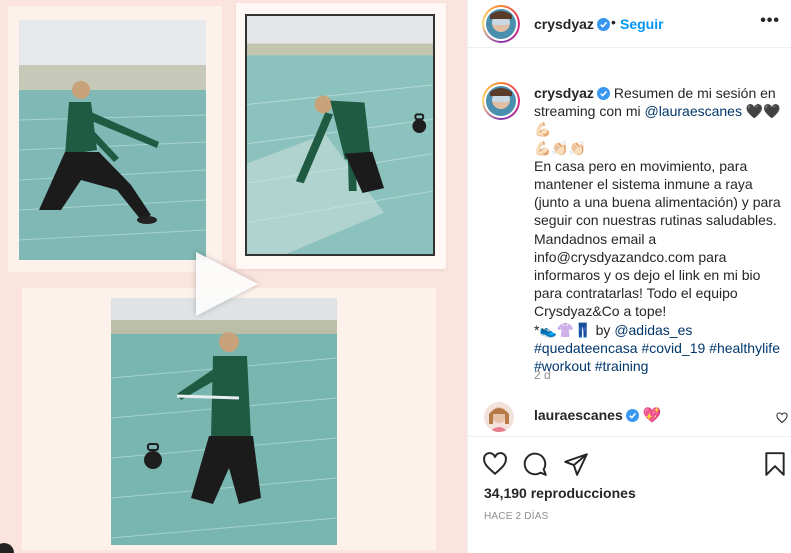 The height and width of the screenshot is (553, 791). What do you see at coordinates (744, 348) in the screenshot?
I see `hashtag-link: #healthylife` at bounding box center [744, 348].